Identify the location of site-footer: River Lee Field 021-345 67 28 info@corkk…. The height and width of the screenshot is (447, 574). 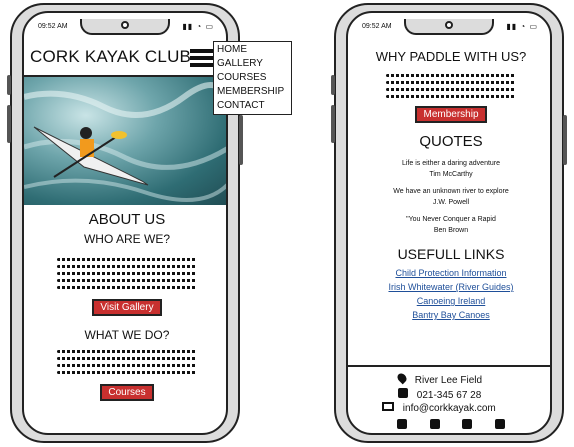
(449, 399).